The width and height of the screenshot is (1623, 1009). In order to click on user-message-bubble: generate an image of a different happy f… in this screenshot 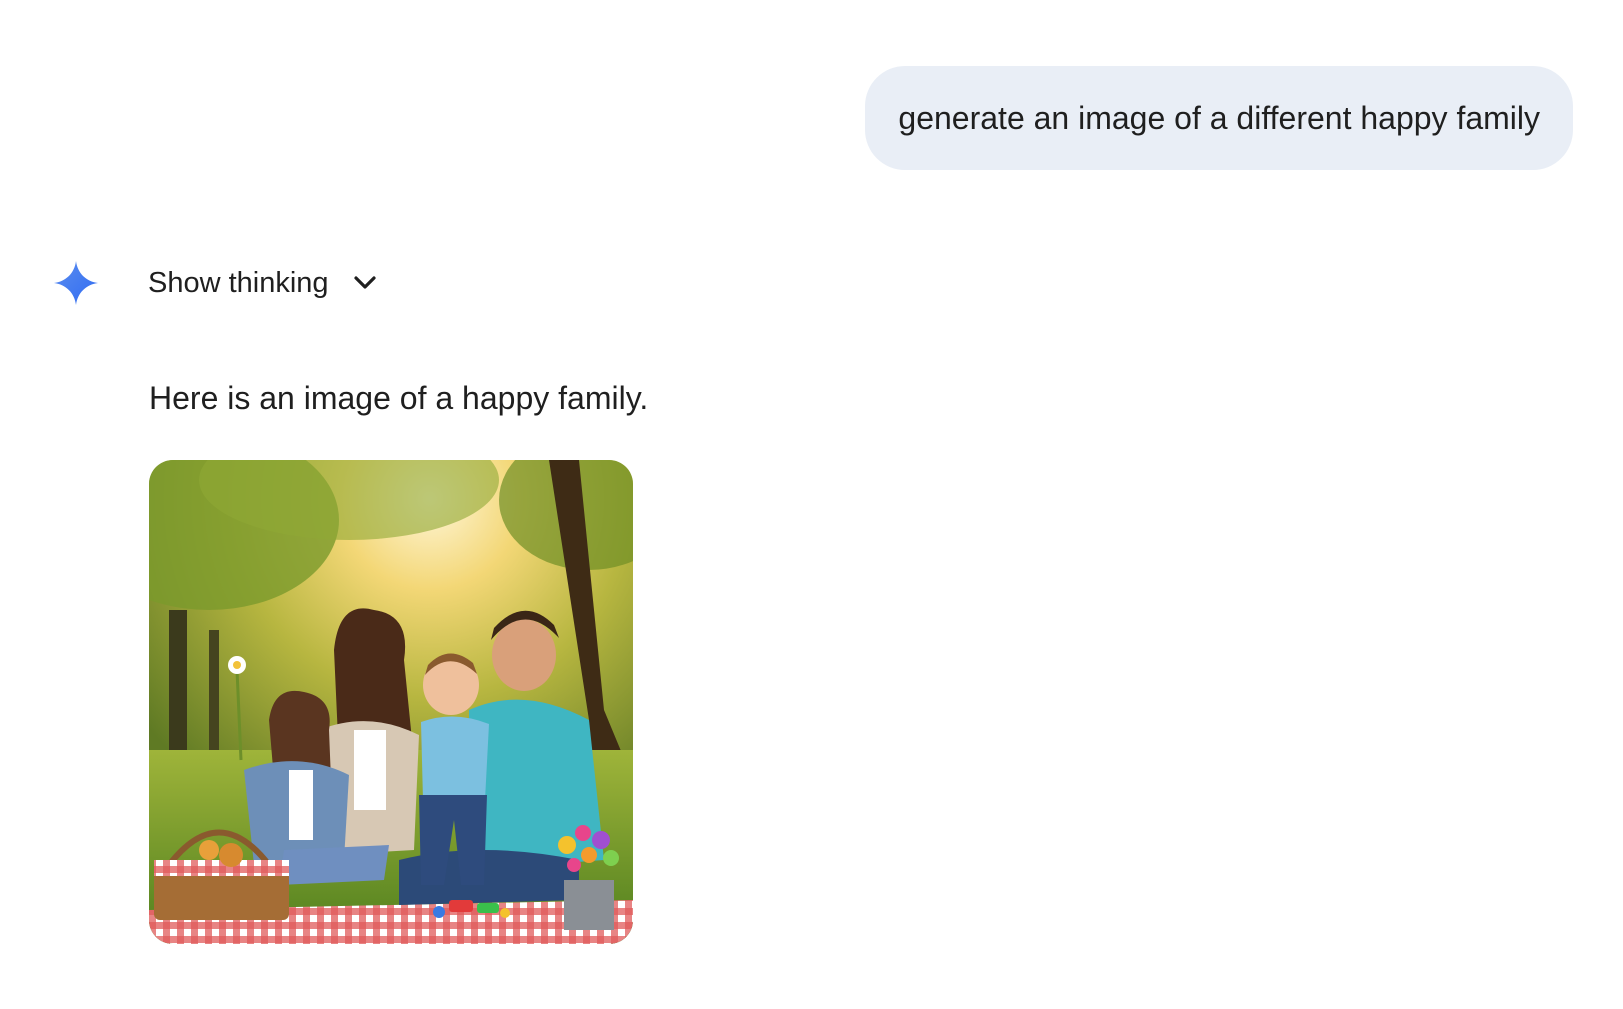, I will do `click(1219, 118)`.